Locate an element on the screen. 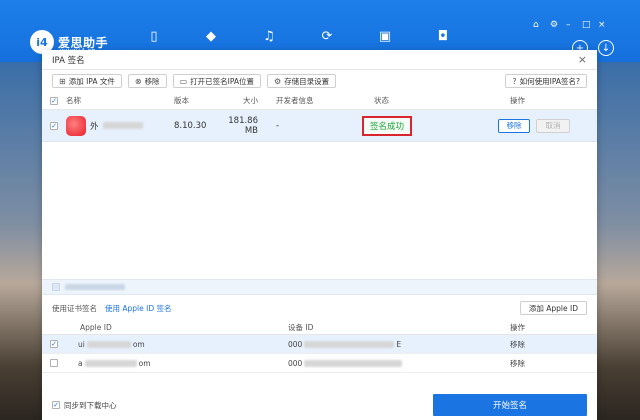  close-window-icon: × is located at coordinates (602, 25).